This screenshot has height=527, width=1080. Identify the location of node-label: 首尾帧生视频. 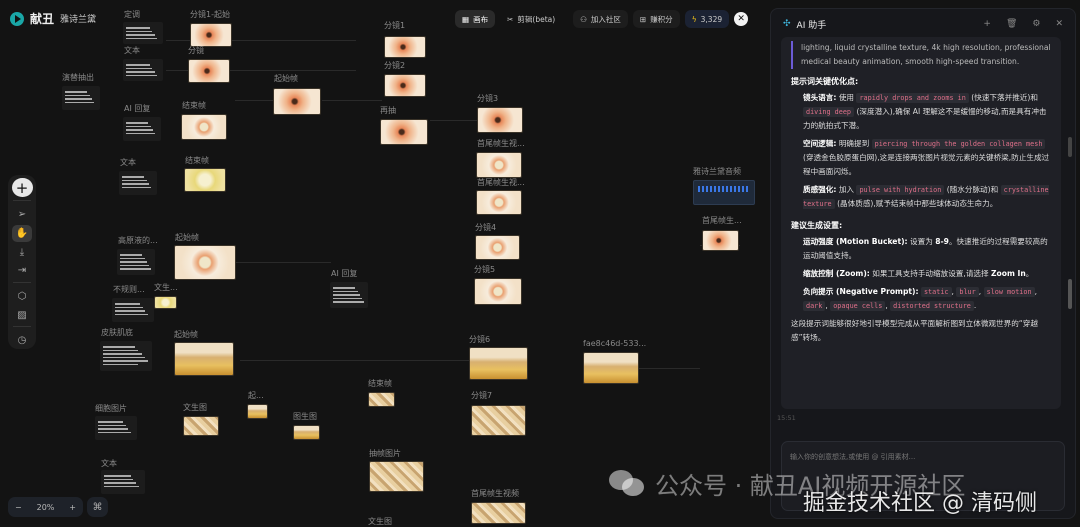
(495, 493).